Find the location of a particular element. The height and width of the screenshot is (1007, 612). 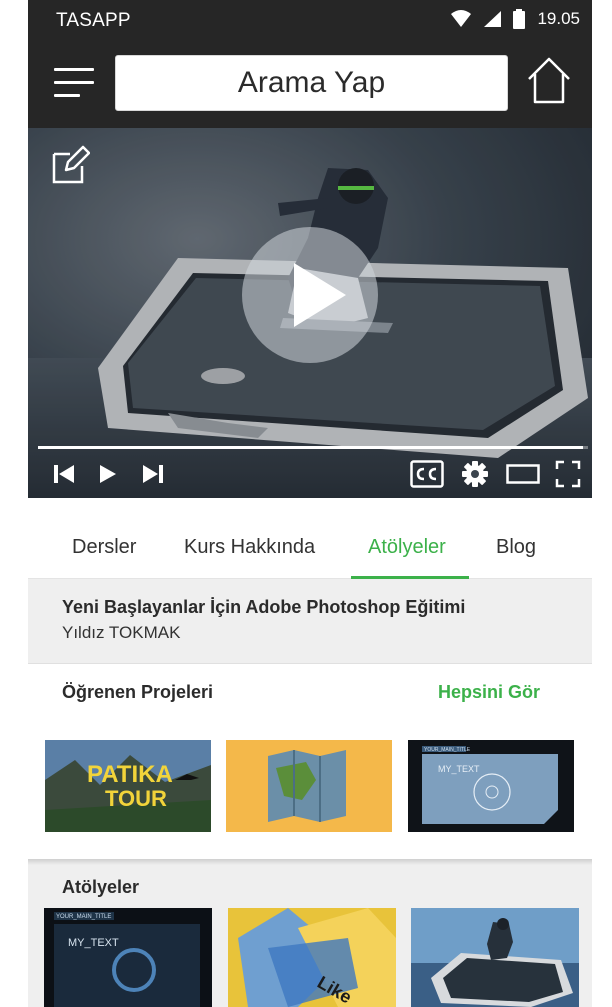

tab-atolyeler: Atölyeler is located at coordinates (407, 547).